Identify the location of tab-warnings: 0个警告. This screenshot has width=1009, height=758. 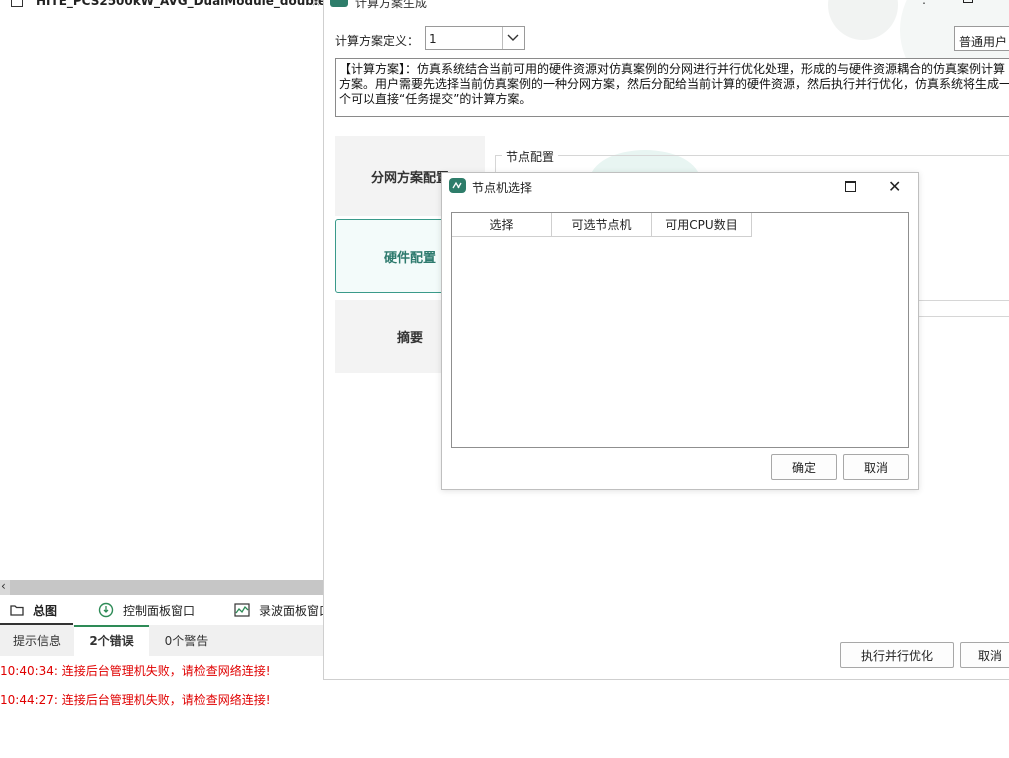
(186, 640).